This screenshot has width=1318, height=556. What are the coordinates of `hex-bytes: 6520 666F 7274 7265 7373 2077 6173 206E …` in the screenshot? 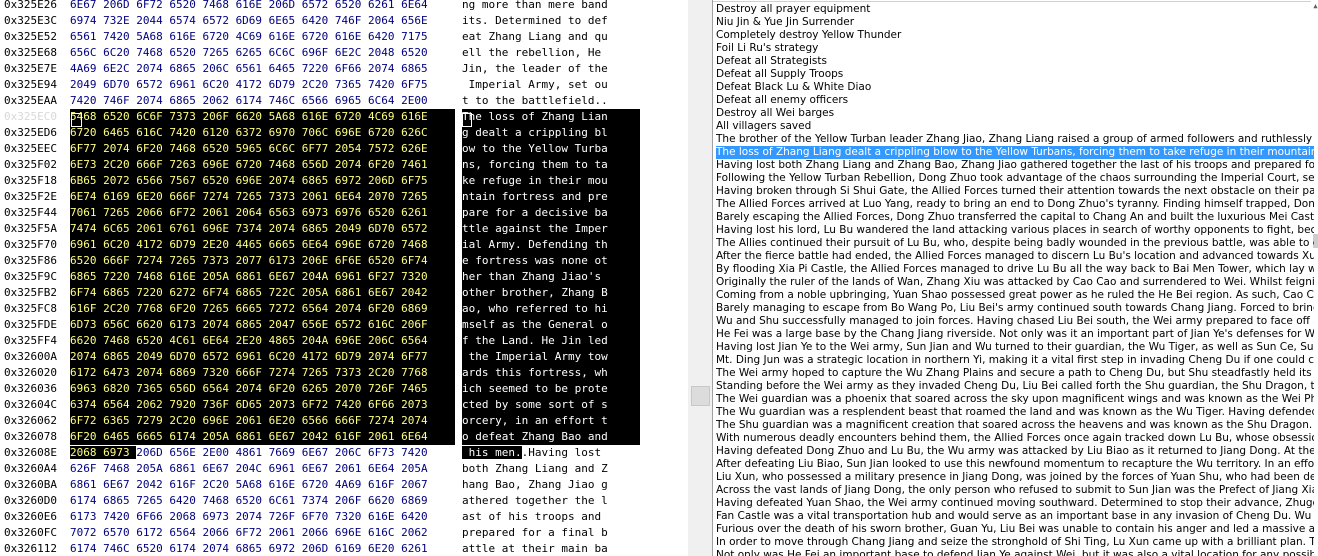 It's located at (262, 261).